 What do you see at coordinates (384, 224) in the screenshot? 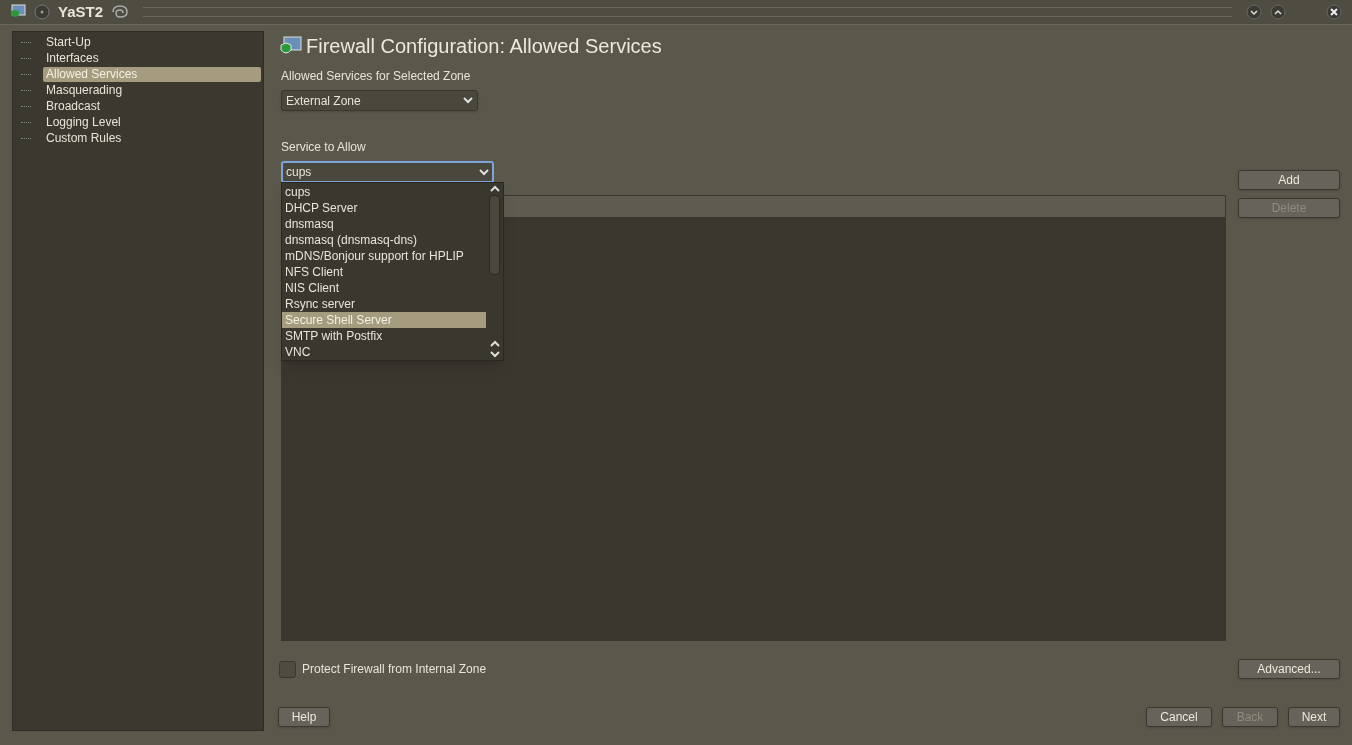
I see `dropdown-option: dnsmasq` at bounding box center [384, 224].